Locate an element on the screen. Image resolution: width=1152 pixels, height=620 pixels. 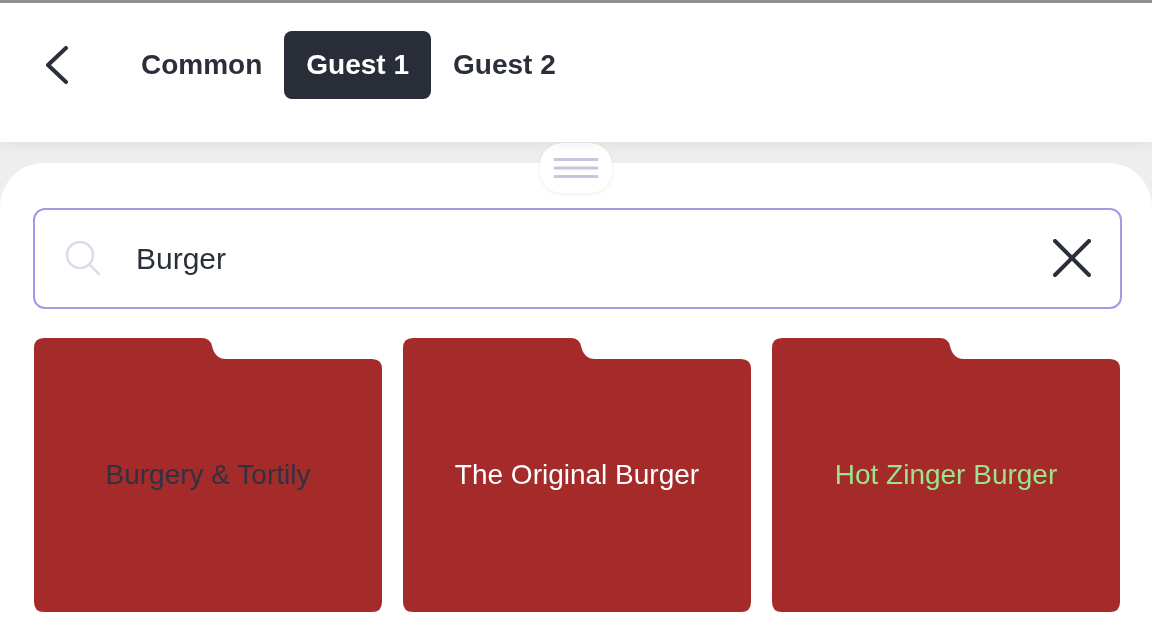
search-icon is located at coordinates (83, 258).